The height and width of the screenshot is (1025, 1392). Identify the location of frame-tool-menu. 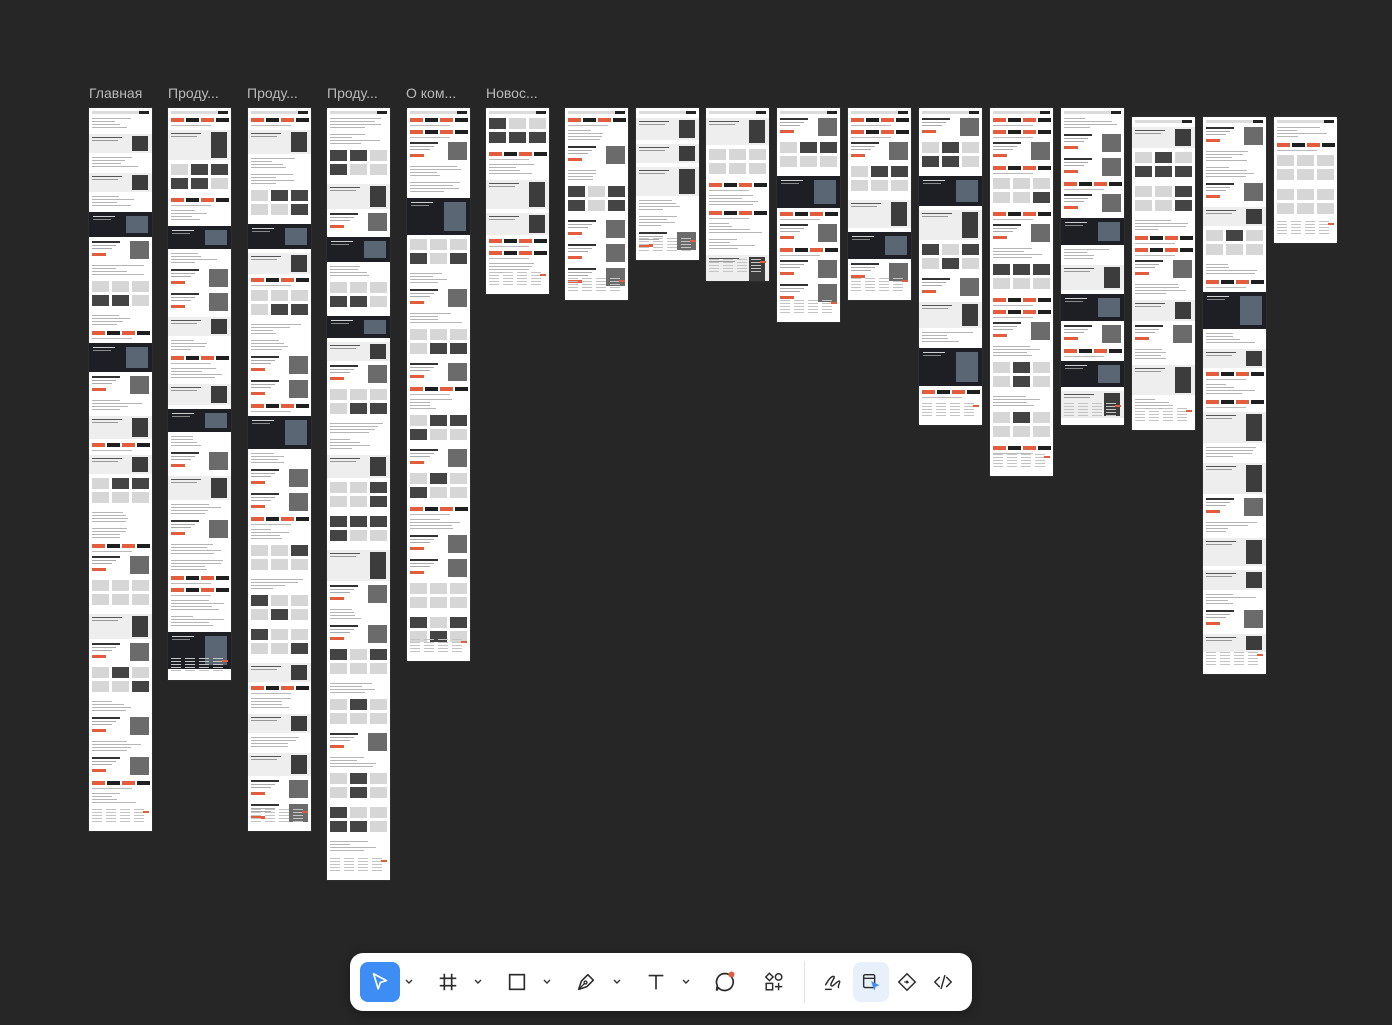
(478, 982).